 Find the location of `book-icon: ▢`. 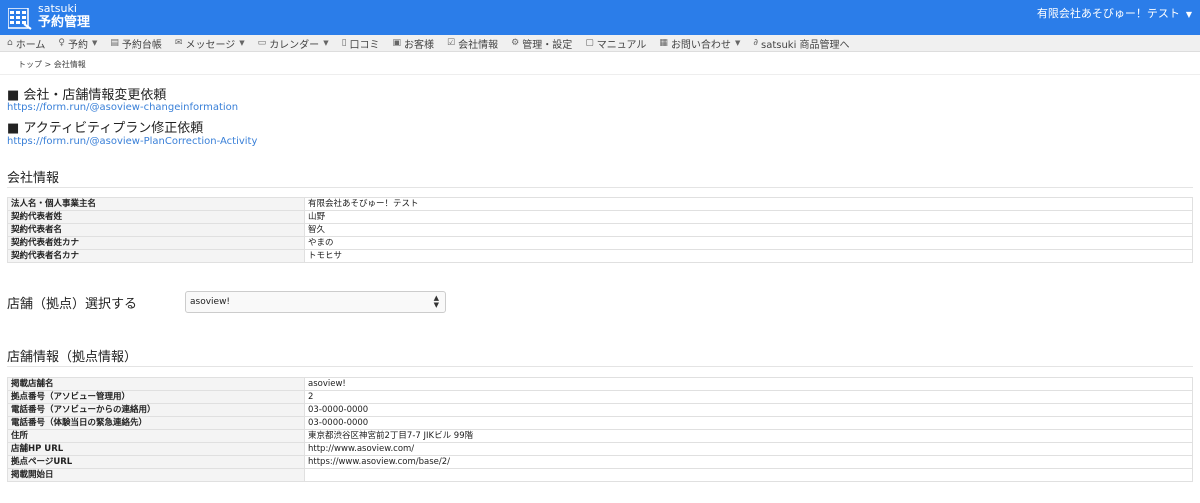

book-icon: ▢ is located at coordinates (589, 43).